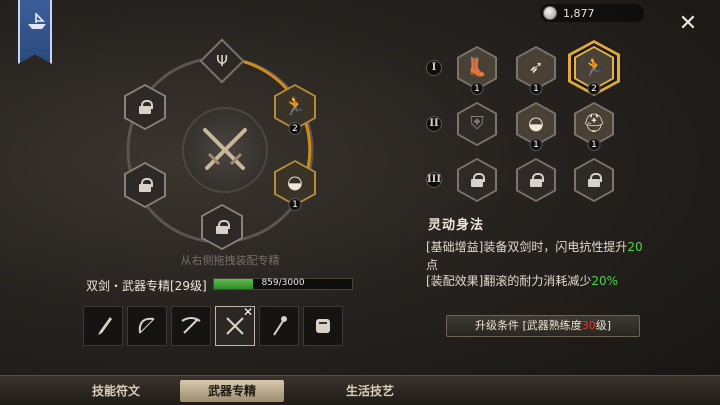 The width and height of the screenshot is (720, 405). I want to click on wheel-slot-top-left, so click(145, 107).